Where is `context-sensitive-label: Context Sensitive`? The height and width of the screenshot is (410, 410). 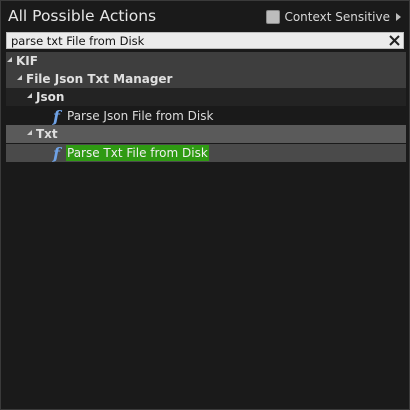
context-sensitive-label: Context Sensitive is located at coordinates (337, 17).